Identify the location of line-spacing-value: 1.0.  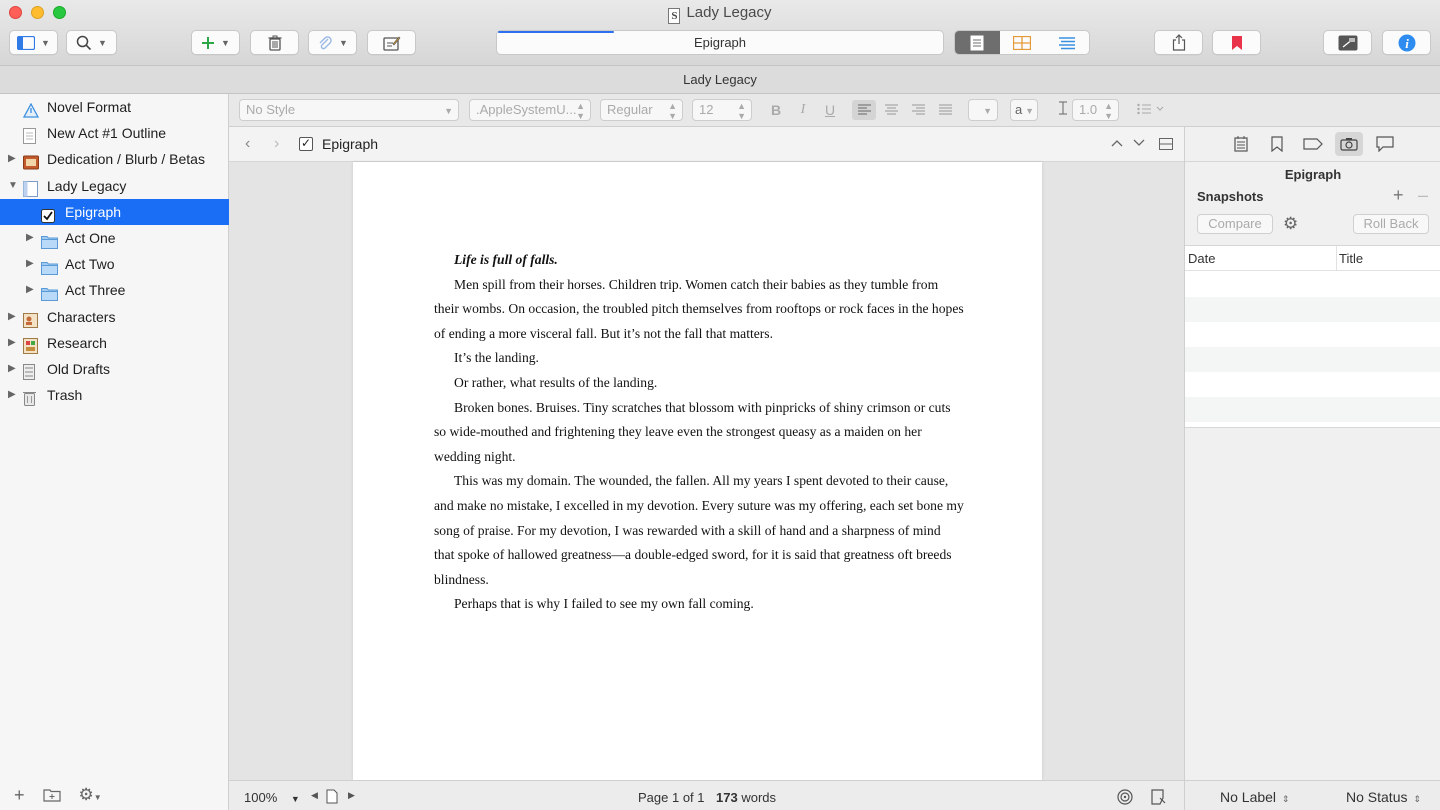
(1088, 109).